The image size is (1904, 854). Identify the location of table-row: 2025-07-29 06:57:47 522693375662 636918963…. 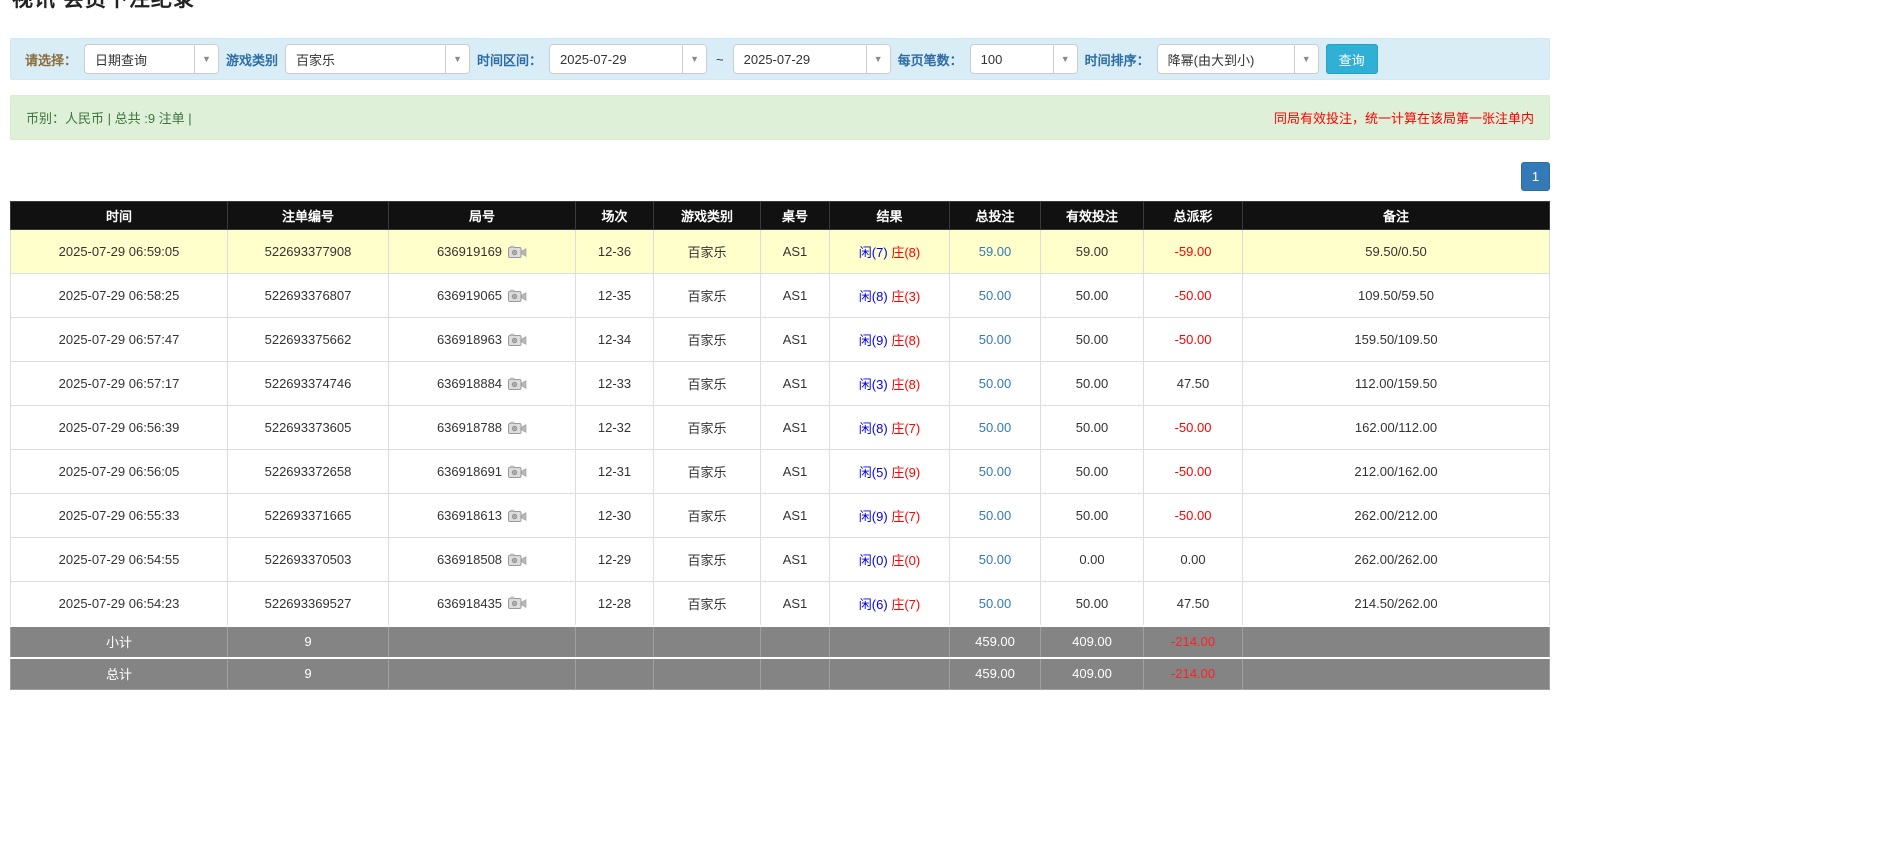
(780, 339).